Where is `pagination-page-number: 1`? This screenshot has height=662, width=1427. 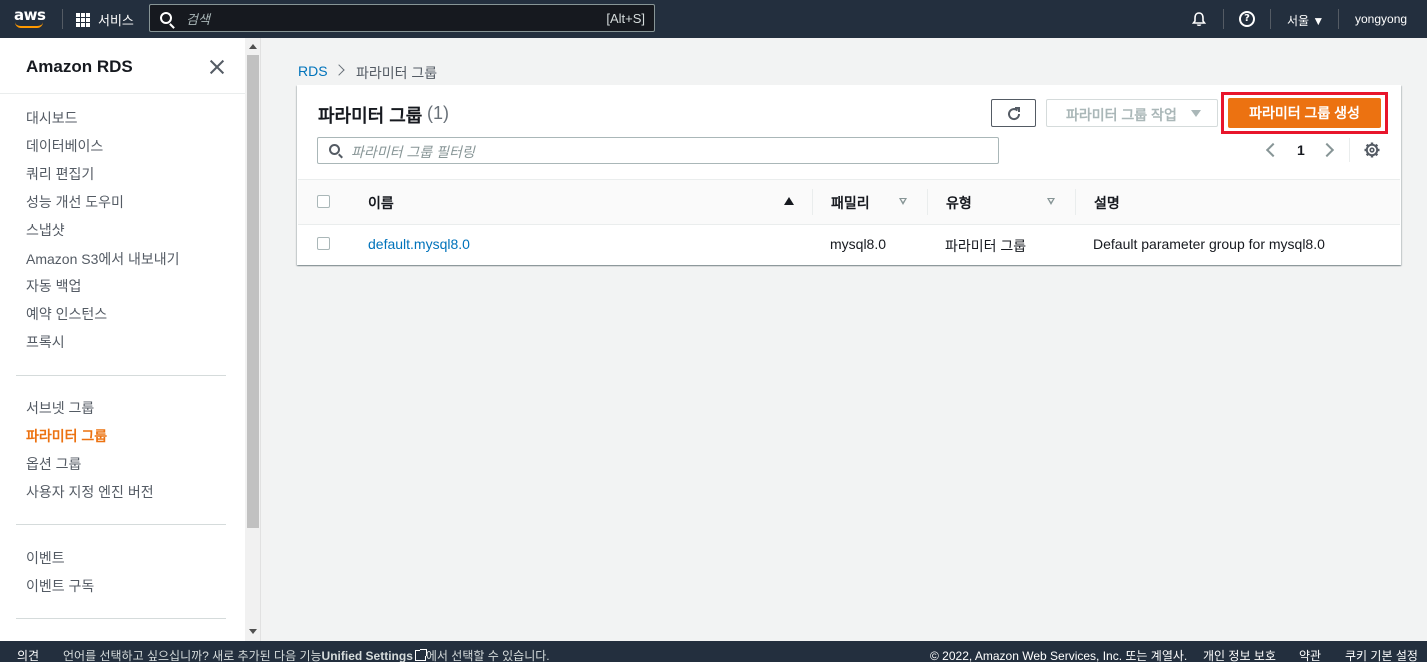
pagination-page-number: 1 is located at coordinates (1301, 150).